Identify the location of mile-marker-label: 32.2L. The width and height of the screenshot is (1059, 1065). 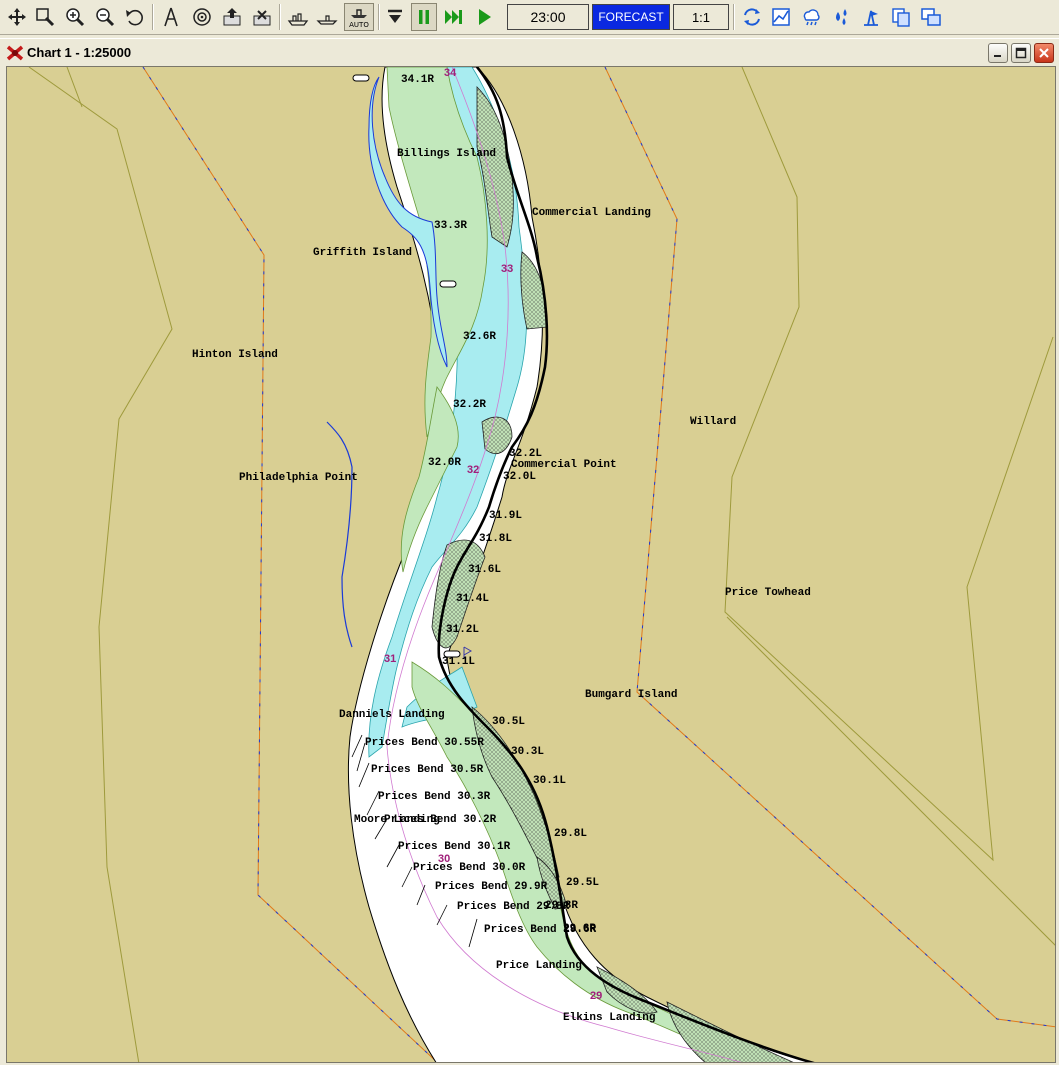
(526, 454).